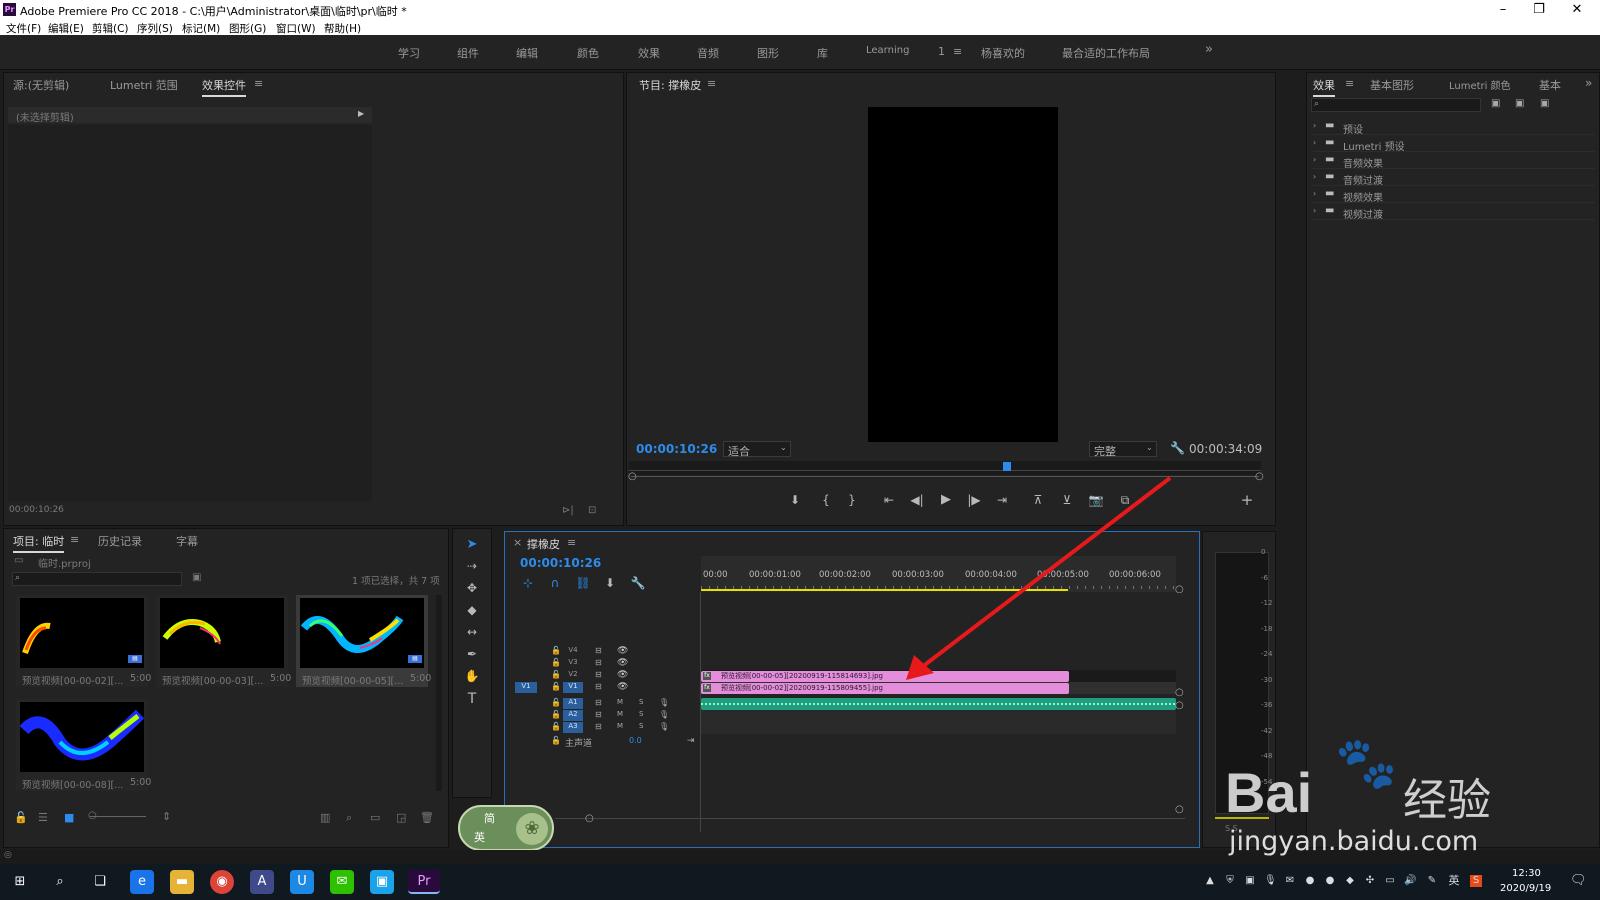  Describe the element at coordinates (342, 28) in the screenshot. I see `menu-help: 帮助(H)` at that location.